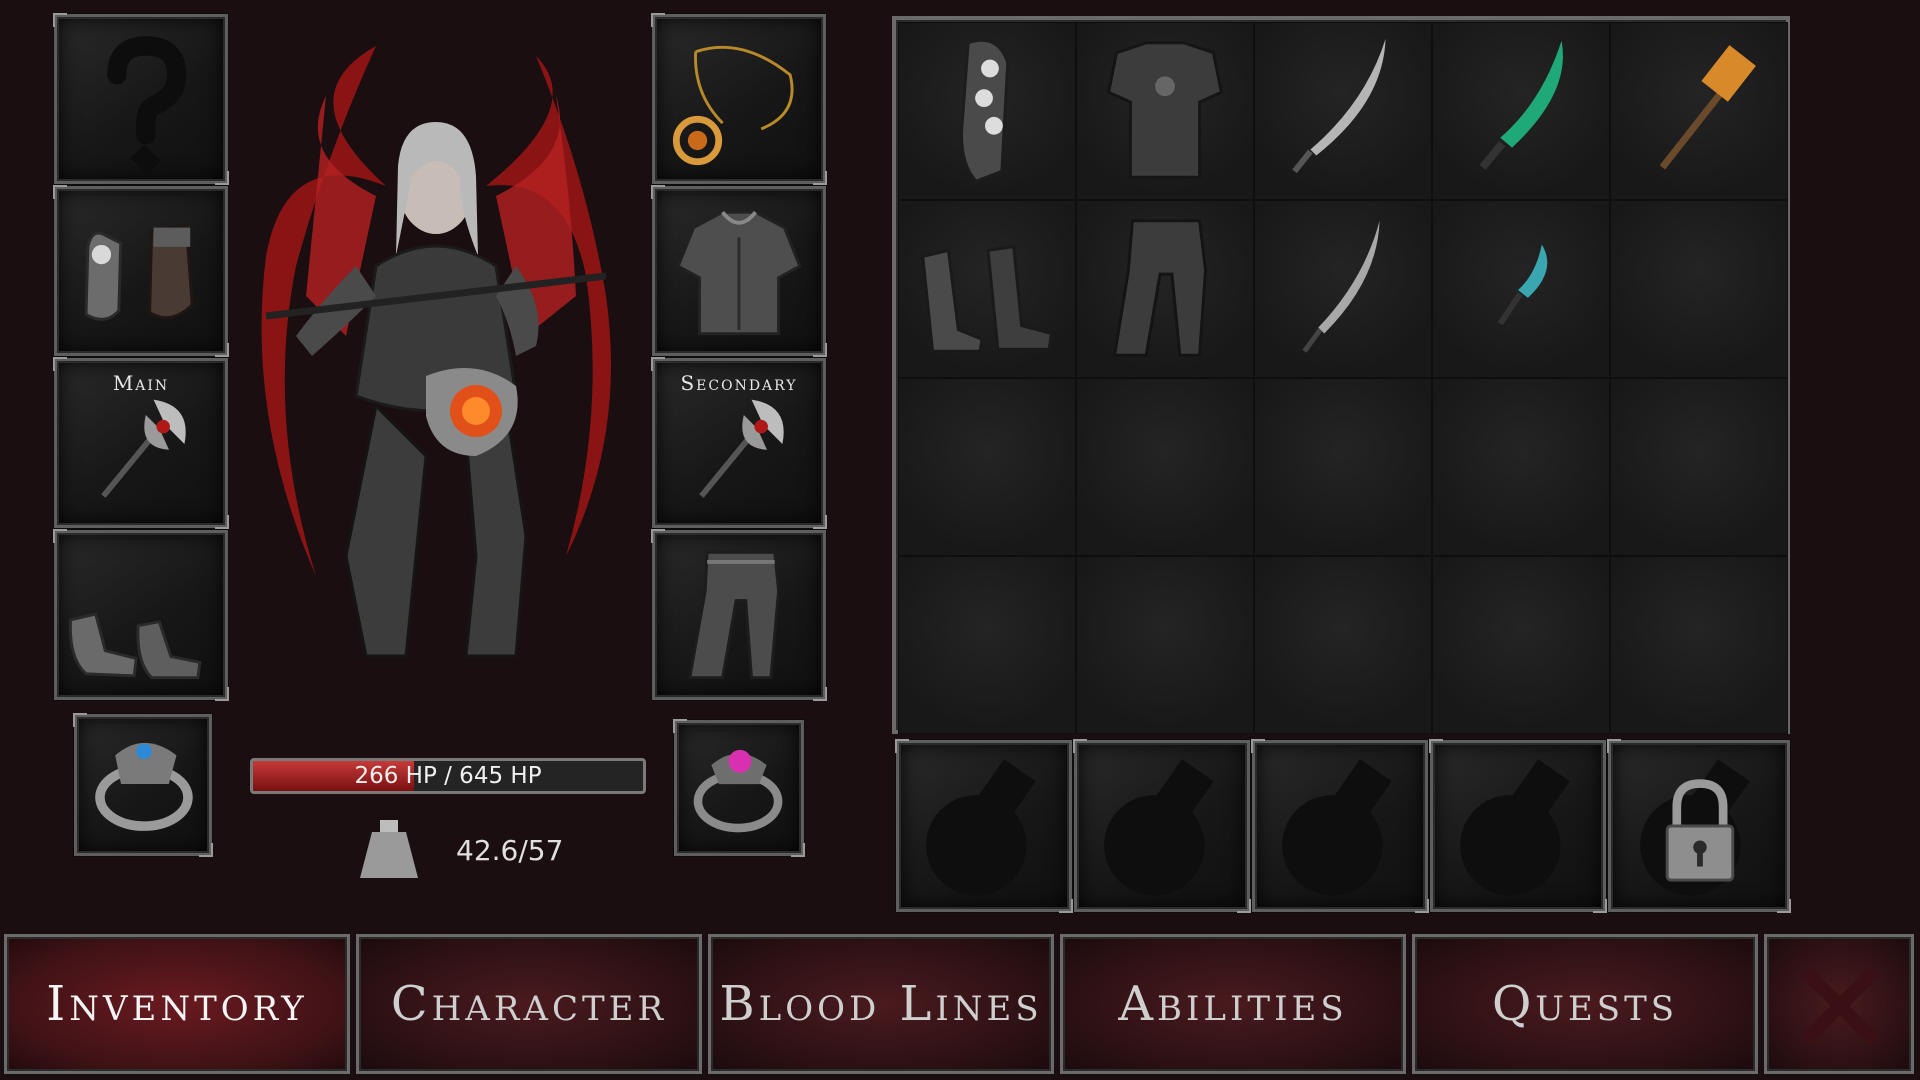 This screenshot has width=1920, height=1080. I want to click on gloves-slot, so click(141, 271).